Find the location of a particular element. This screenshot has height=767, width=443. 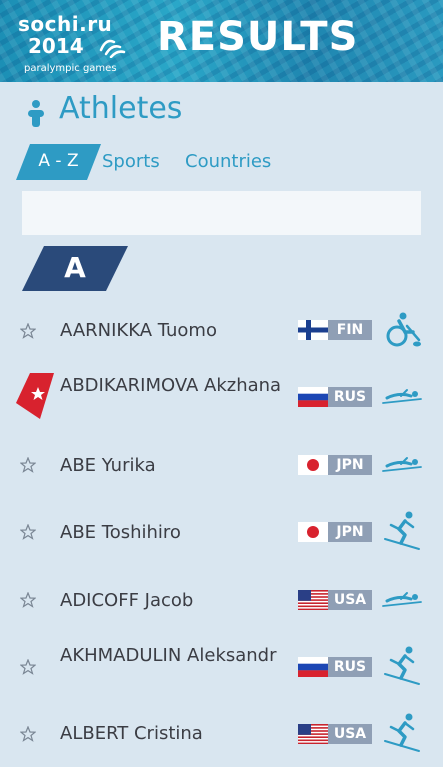

page-title: Athletes is located at coordinates (121, 108).